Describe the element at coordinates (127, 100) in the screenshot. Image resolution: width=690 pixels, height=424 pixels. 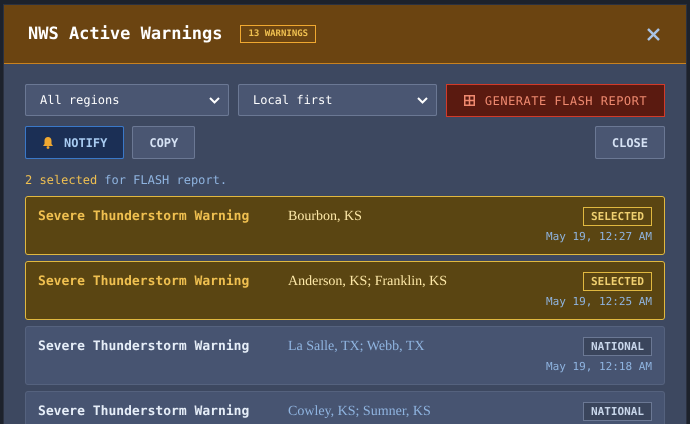
I see `dropdown: All regions` at that location.